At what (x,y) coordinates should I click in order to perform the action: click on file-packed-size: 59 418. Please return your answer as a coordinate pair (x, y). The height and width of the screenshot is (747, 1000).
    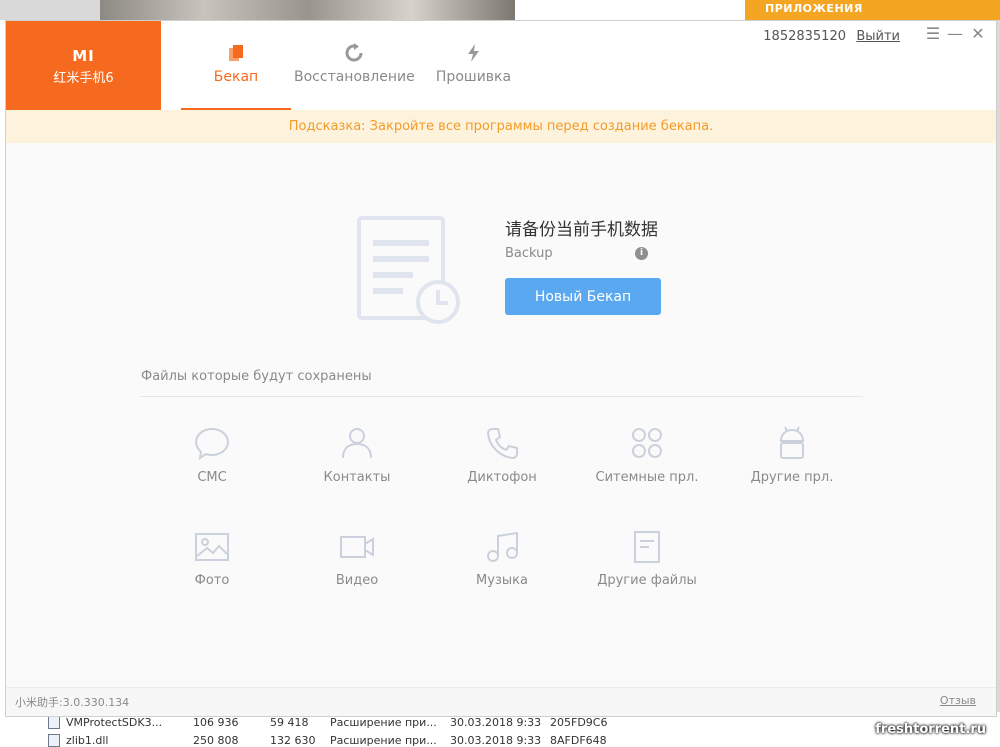
    Looking at the image, I should click on (289, 722).